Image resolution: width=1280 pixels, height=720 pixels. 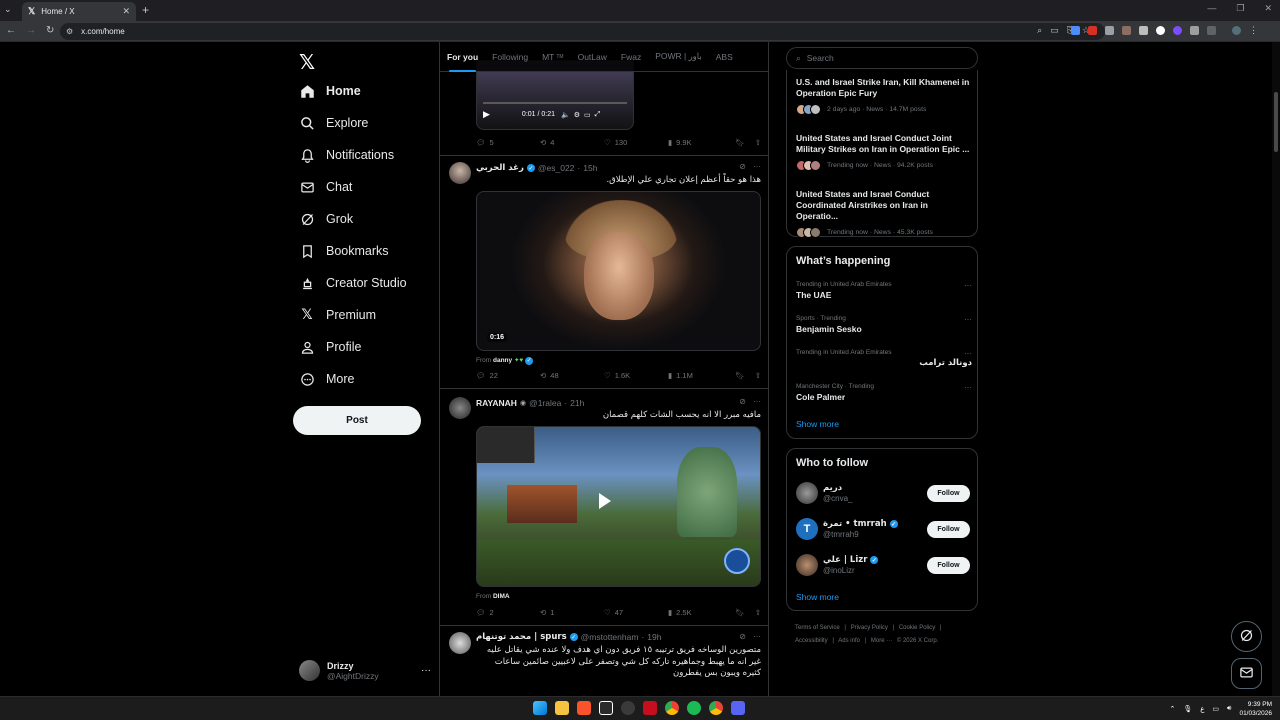 I want to click on sidebar-item-profile: Profile, so click(x=330, y=347).